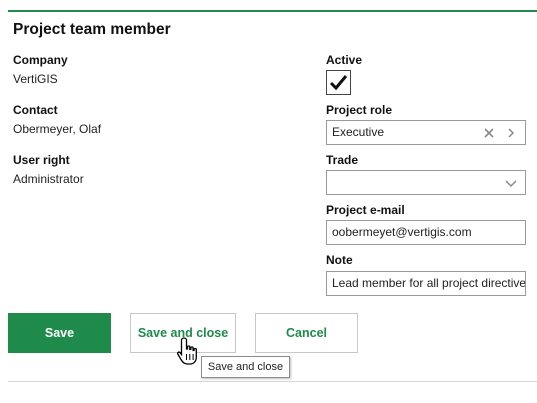  What do you see at coordinates (92, 29) in the screenshot?
I see `dialog-title: Project team member` at bounding box center [92, 29].